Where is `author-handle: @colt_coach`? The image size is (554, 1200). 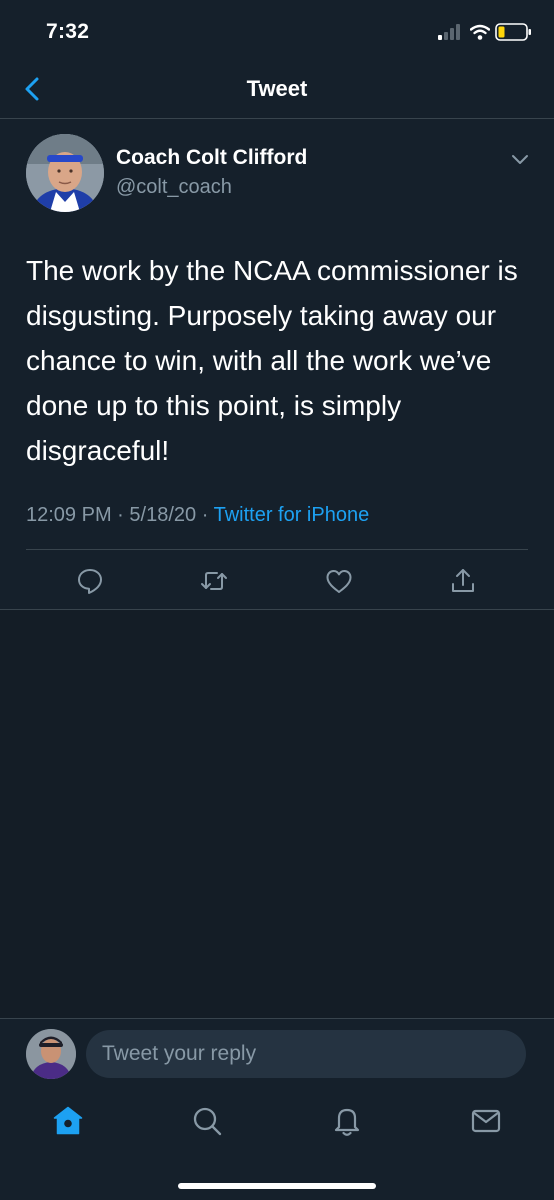 author-handle: @colt_coach is located at coordinates (174, 187).